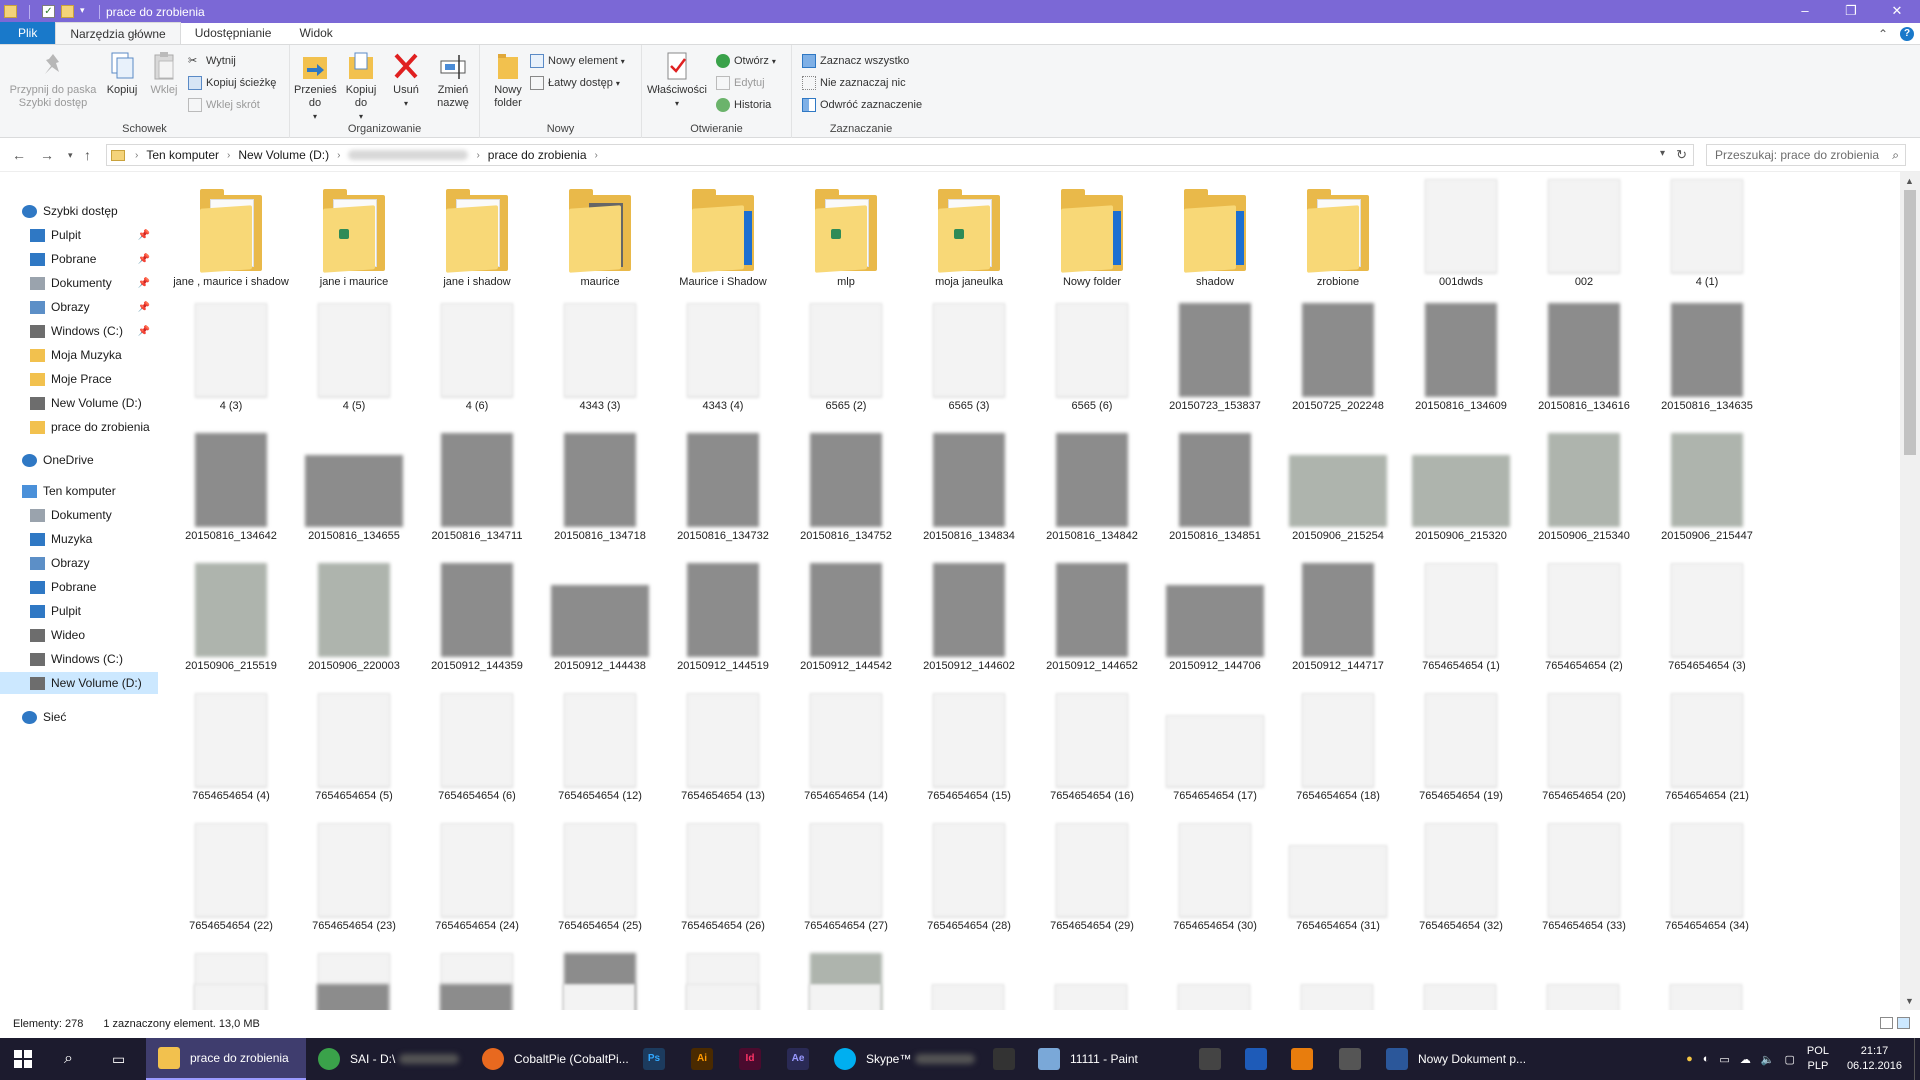  I want to click on file-item: 20150912_144519, so click(723, 627).